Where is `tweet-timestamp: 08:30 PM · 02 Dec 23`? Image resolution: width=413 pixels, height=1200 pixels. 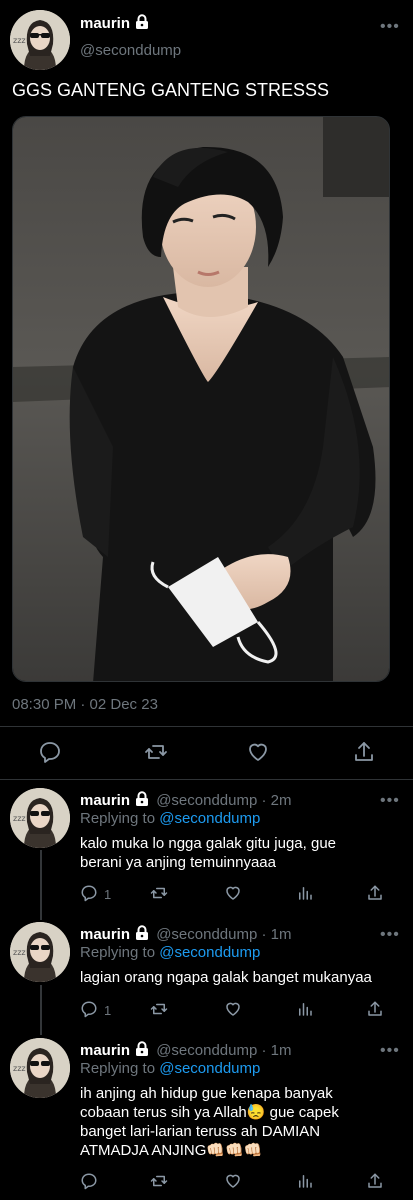 tweet-timestamp: 08:30 PM · 02 Dec 23 is located at coordinates (85, 704).